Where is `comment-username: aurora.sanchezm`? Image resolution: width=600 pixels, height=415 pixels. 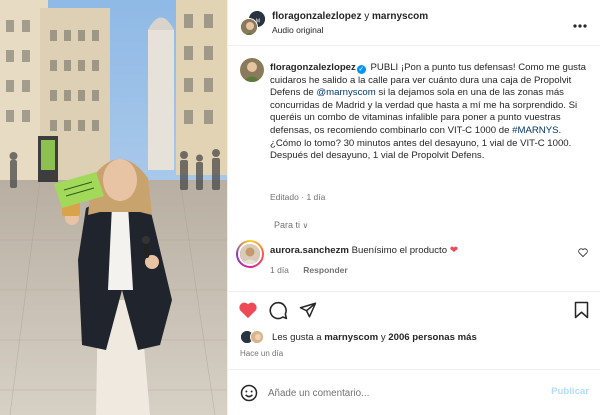 comment-username: aurora.sanchezm is located at coordinates (309, 250).